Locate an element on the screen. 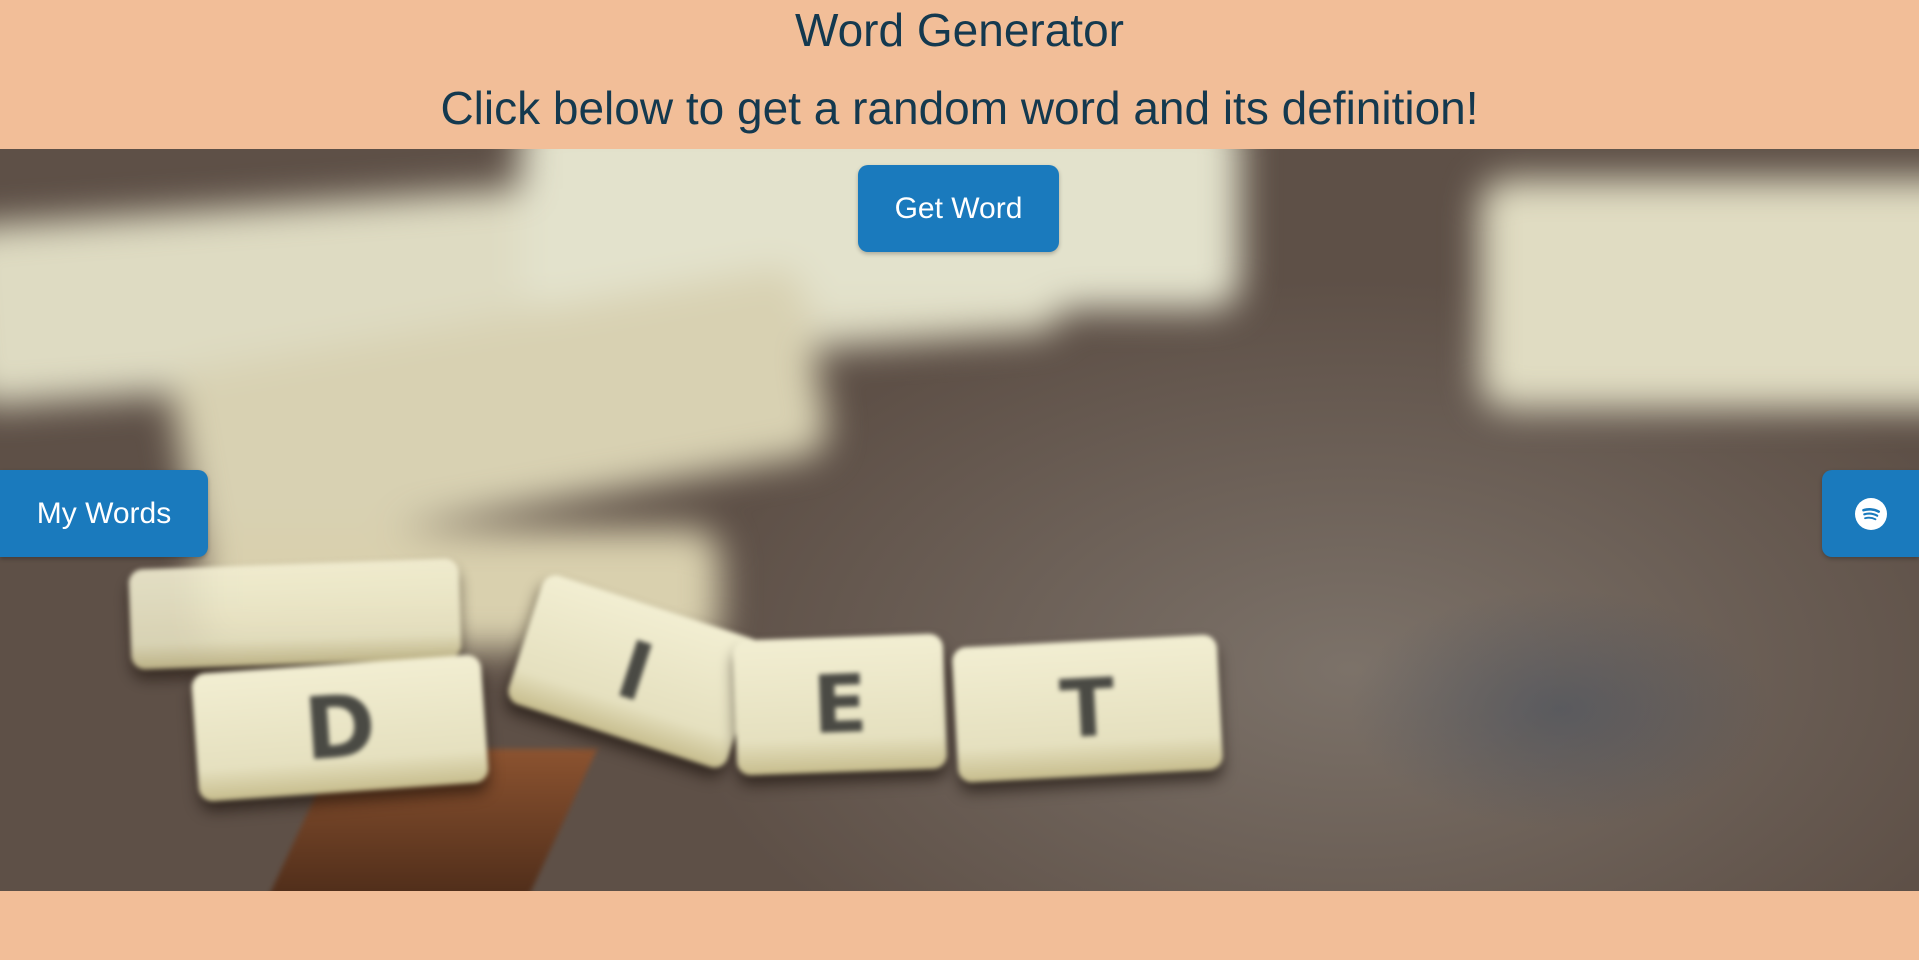  page-footer is located at coordinates (959, 925).